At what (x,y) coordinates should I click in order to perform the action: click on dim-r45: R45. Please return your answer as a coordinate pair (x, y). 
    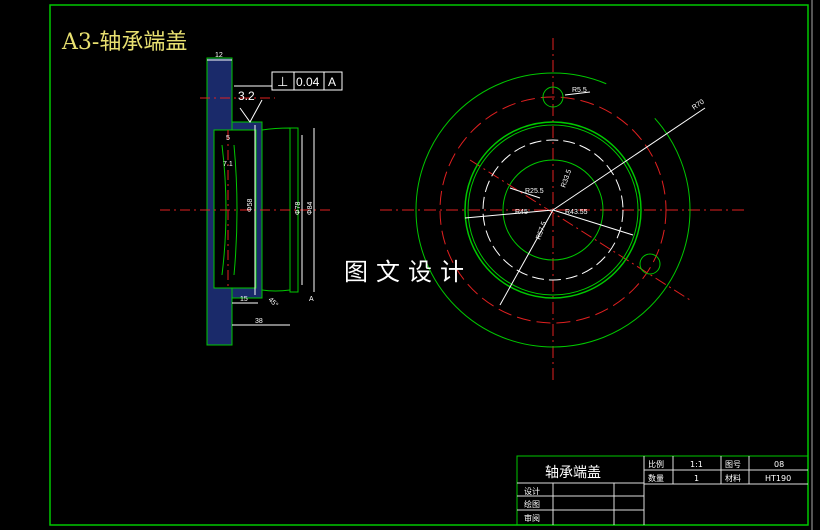
    Looking at the image, I should click on (521, 212).